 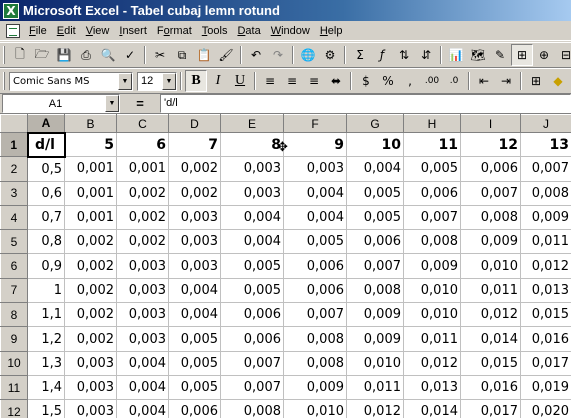 I want to click on active-cell: d/l, so click(x=46, y=144).